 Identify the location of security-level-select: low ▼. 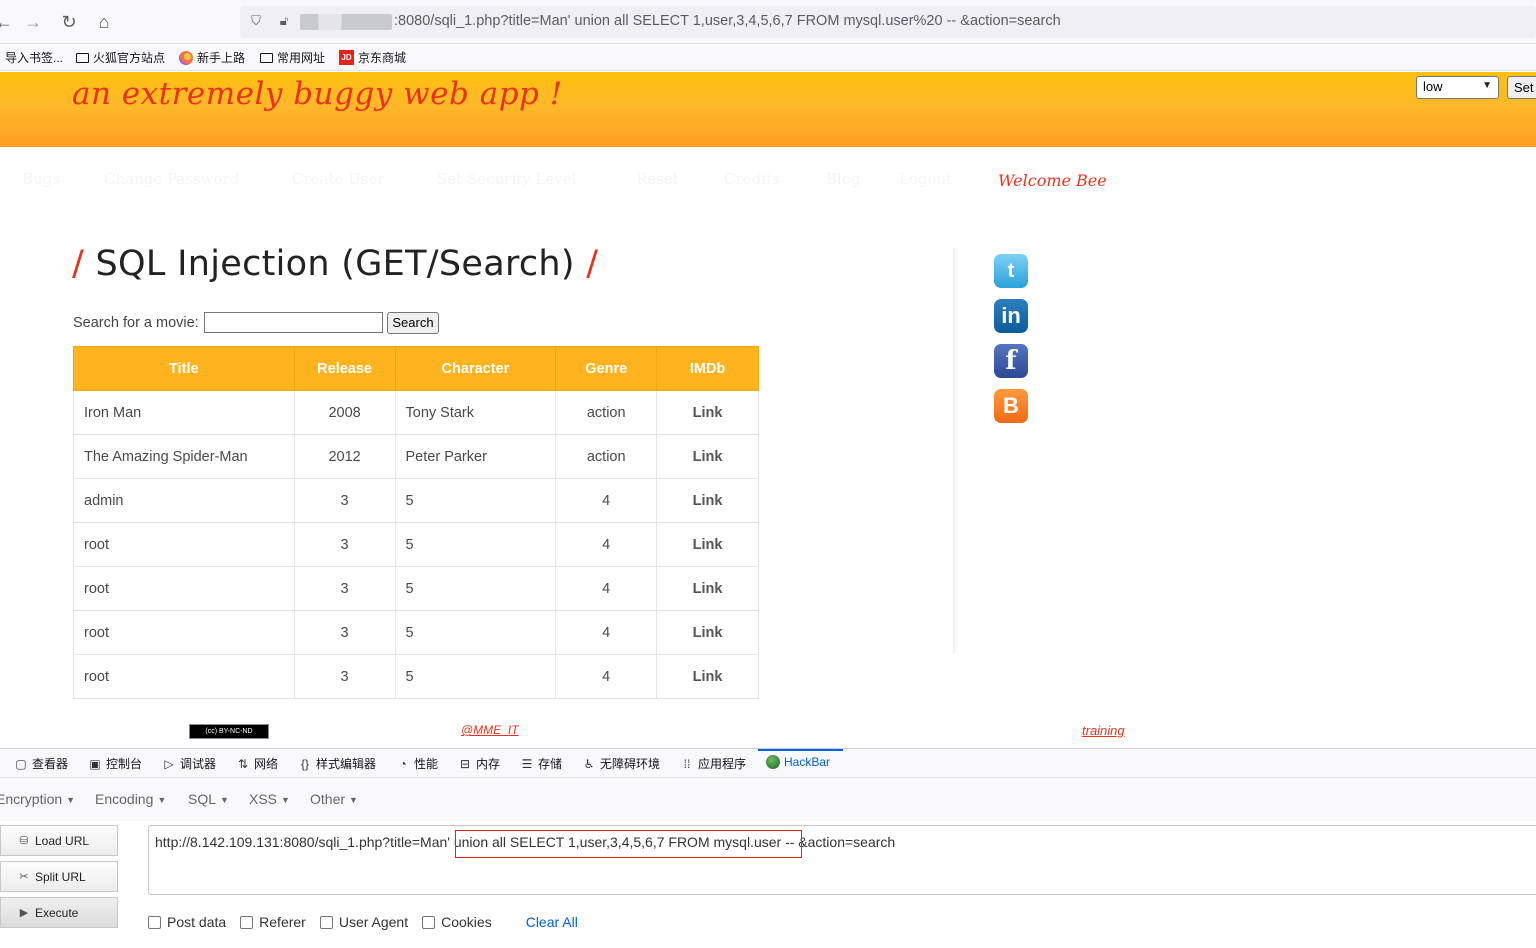
(1457, 87).